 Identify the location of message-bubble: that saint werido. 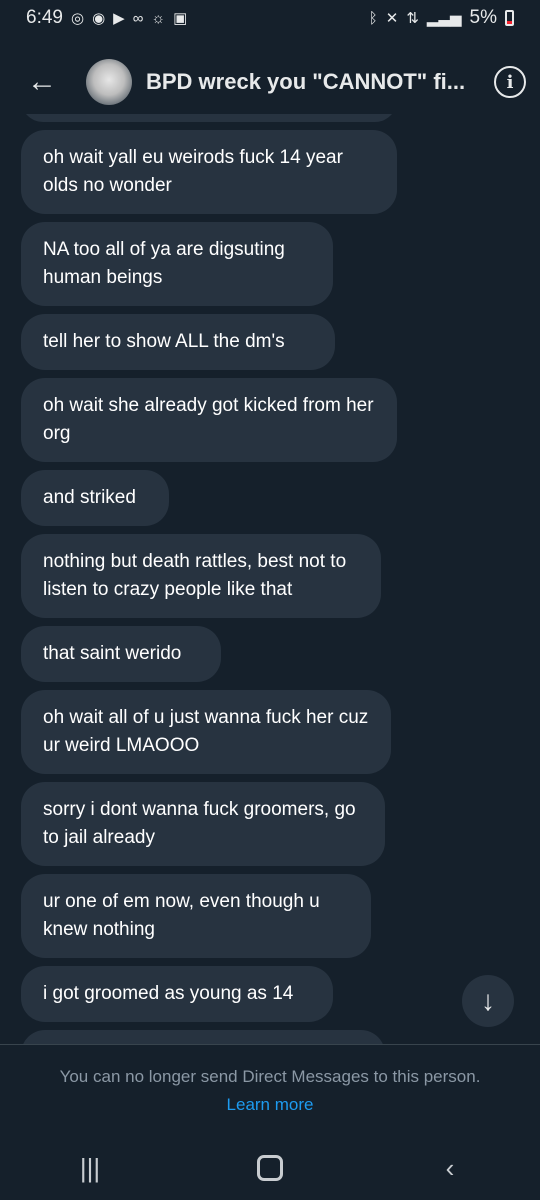
(121, 654).